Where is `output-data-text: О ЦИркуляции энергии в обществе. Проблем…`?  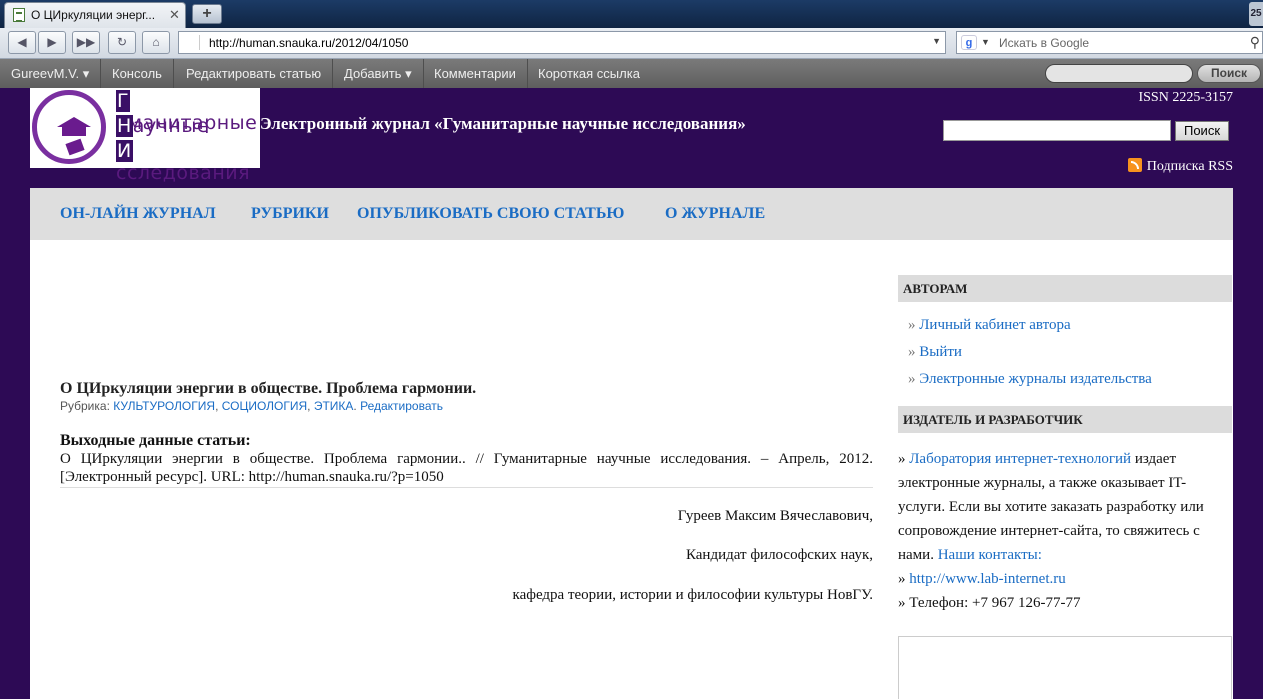
output-data-text: О ЦИркуляции энергии в обществе. Проблем… is located at coordinates (466, 468).